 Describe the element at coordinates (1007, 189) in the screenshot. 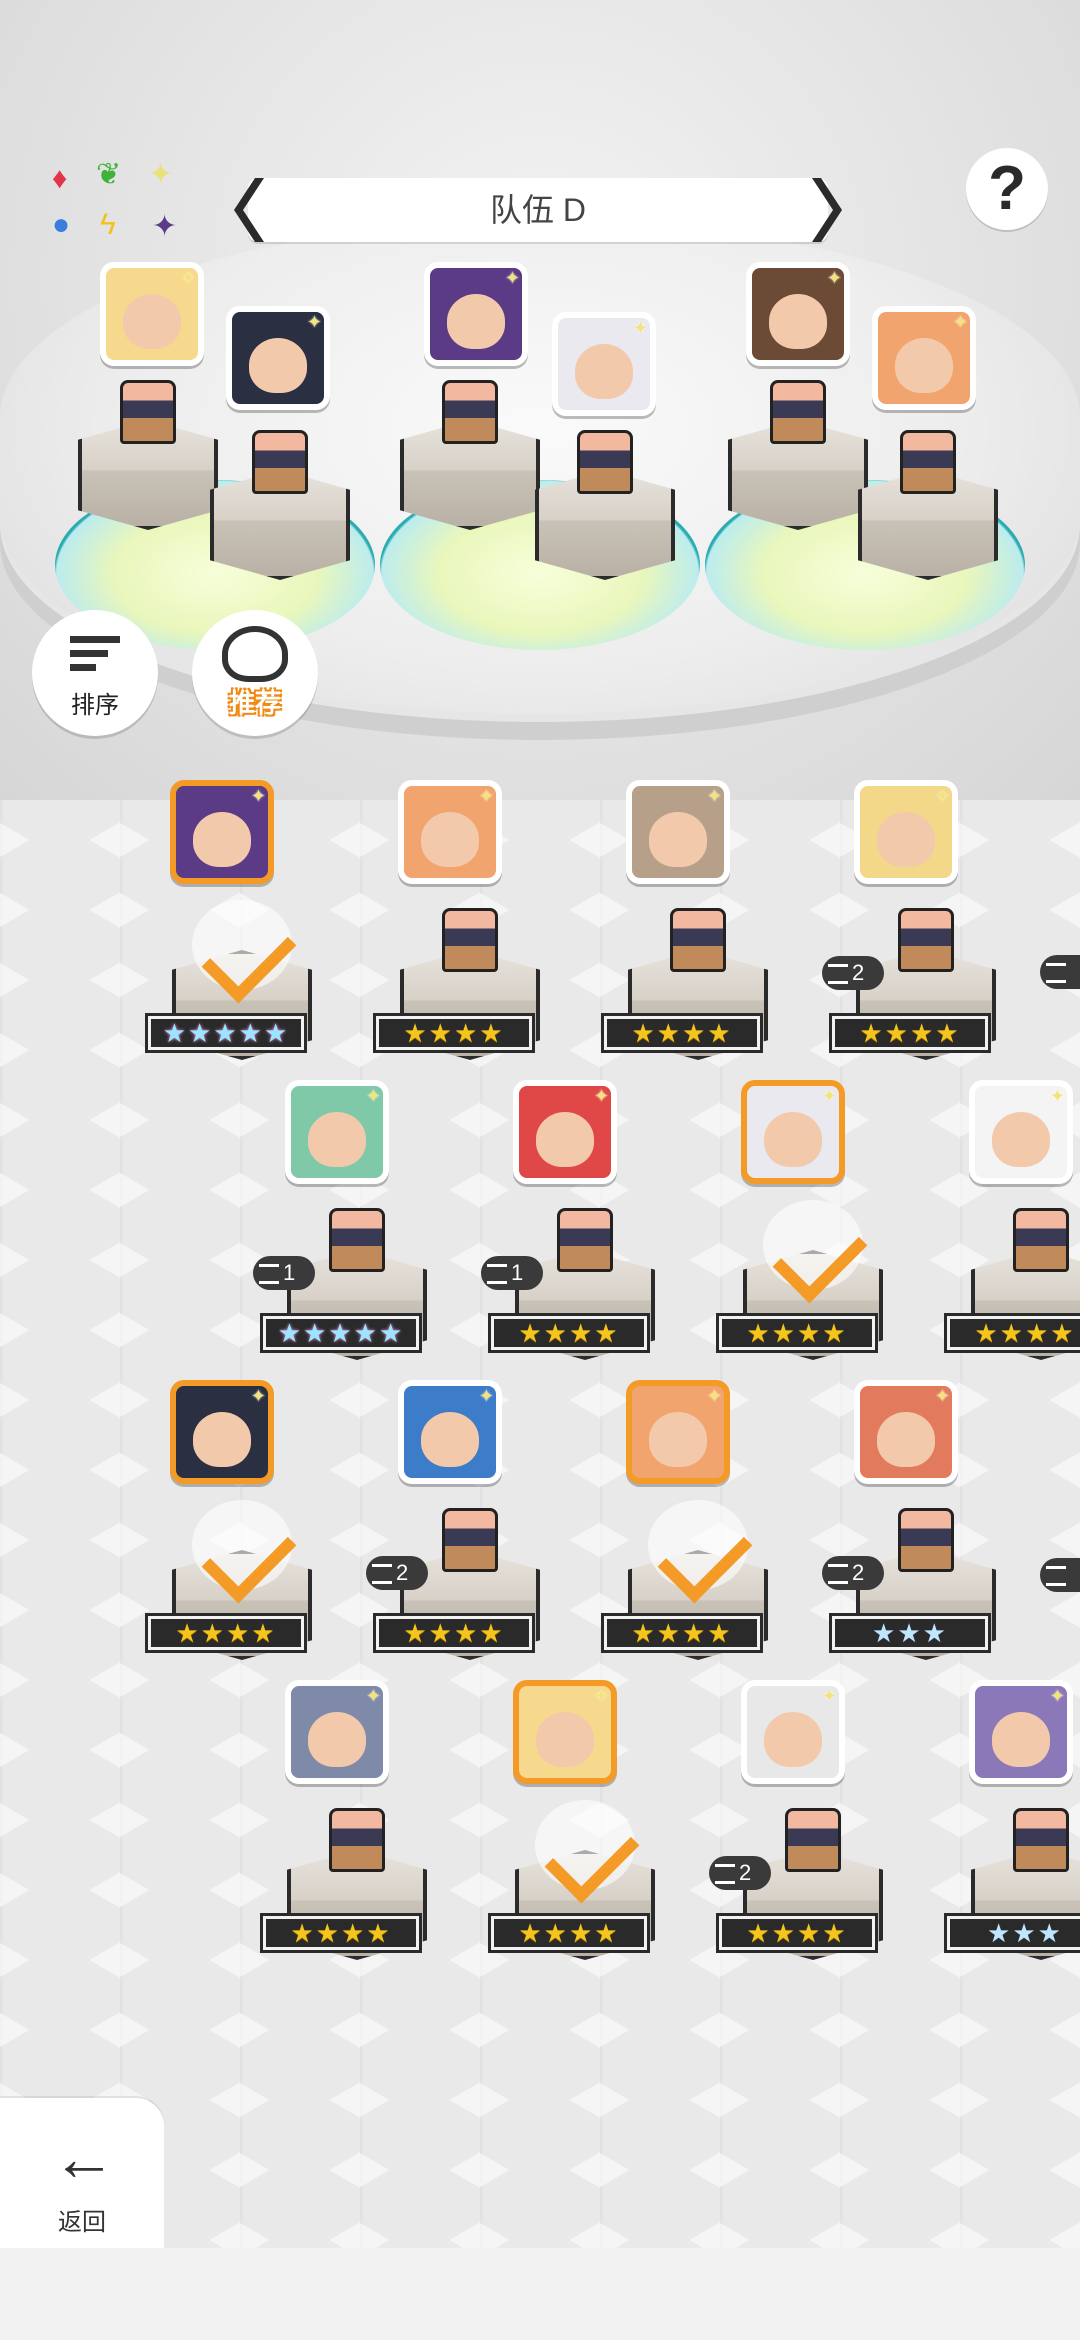

I see `help-button: ?` at that location.